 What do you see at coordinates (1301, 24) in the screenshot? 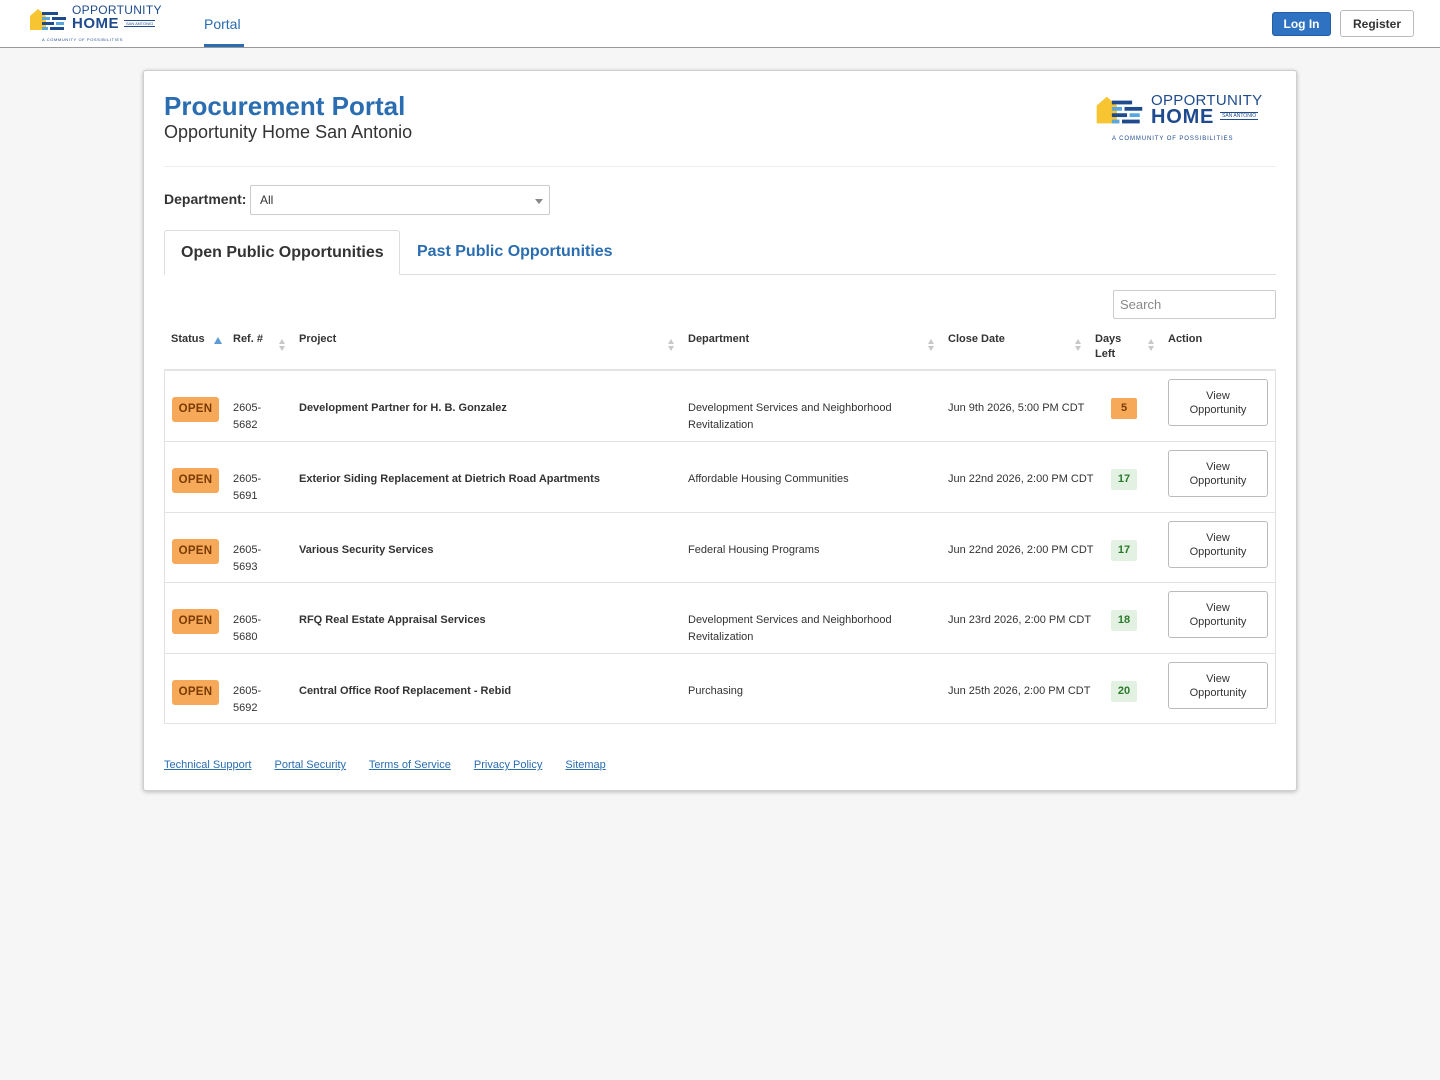
I see `login-button: Log In` at bounding box center [1301, 24].